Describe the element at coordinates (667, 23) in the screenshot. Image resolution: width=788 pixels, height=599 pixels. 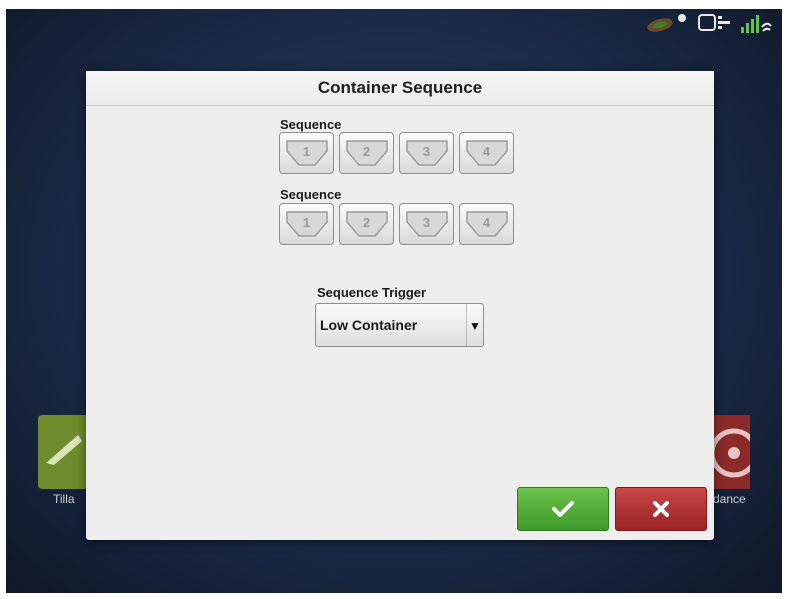
I see `implement-icon` at that location.